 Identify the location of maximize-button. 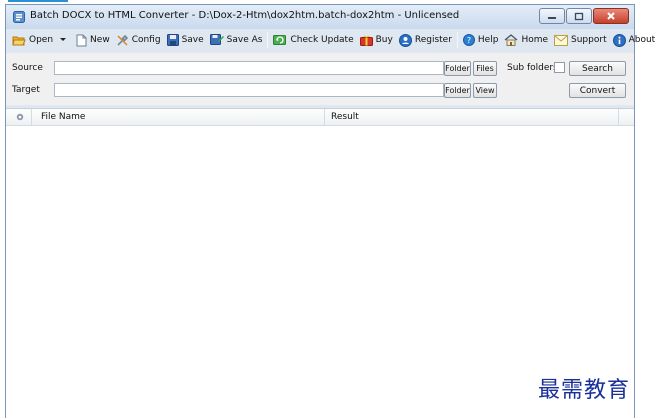
(579, 16).